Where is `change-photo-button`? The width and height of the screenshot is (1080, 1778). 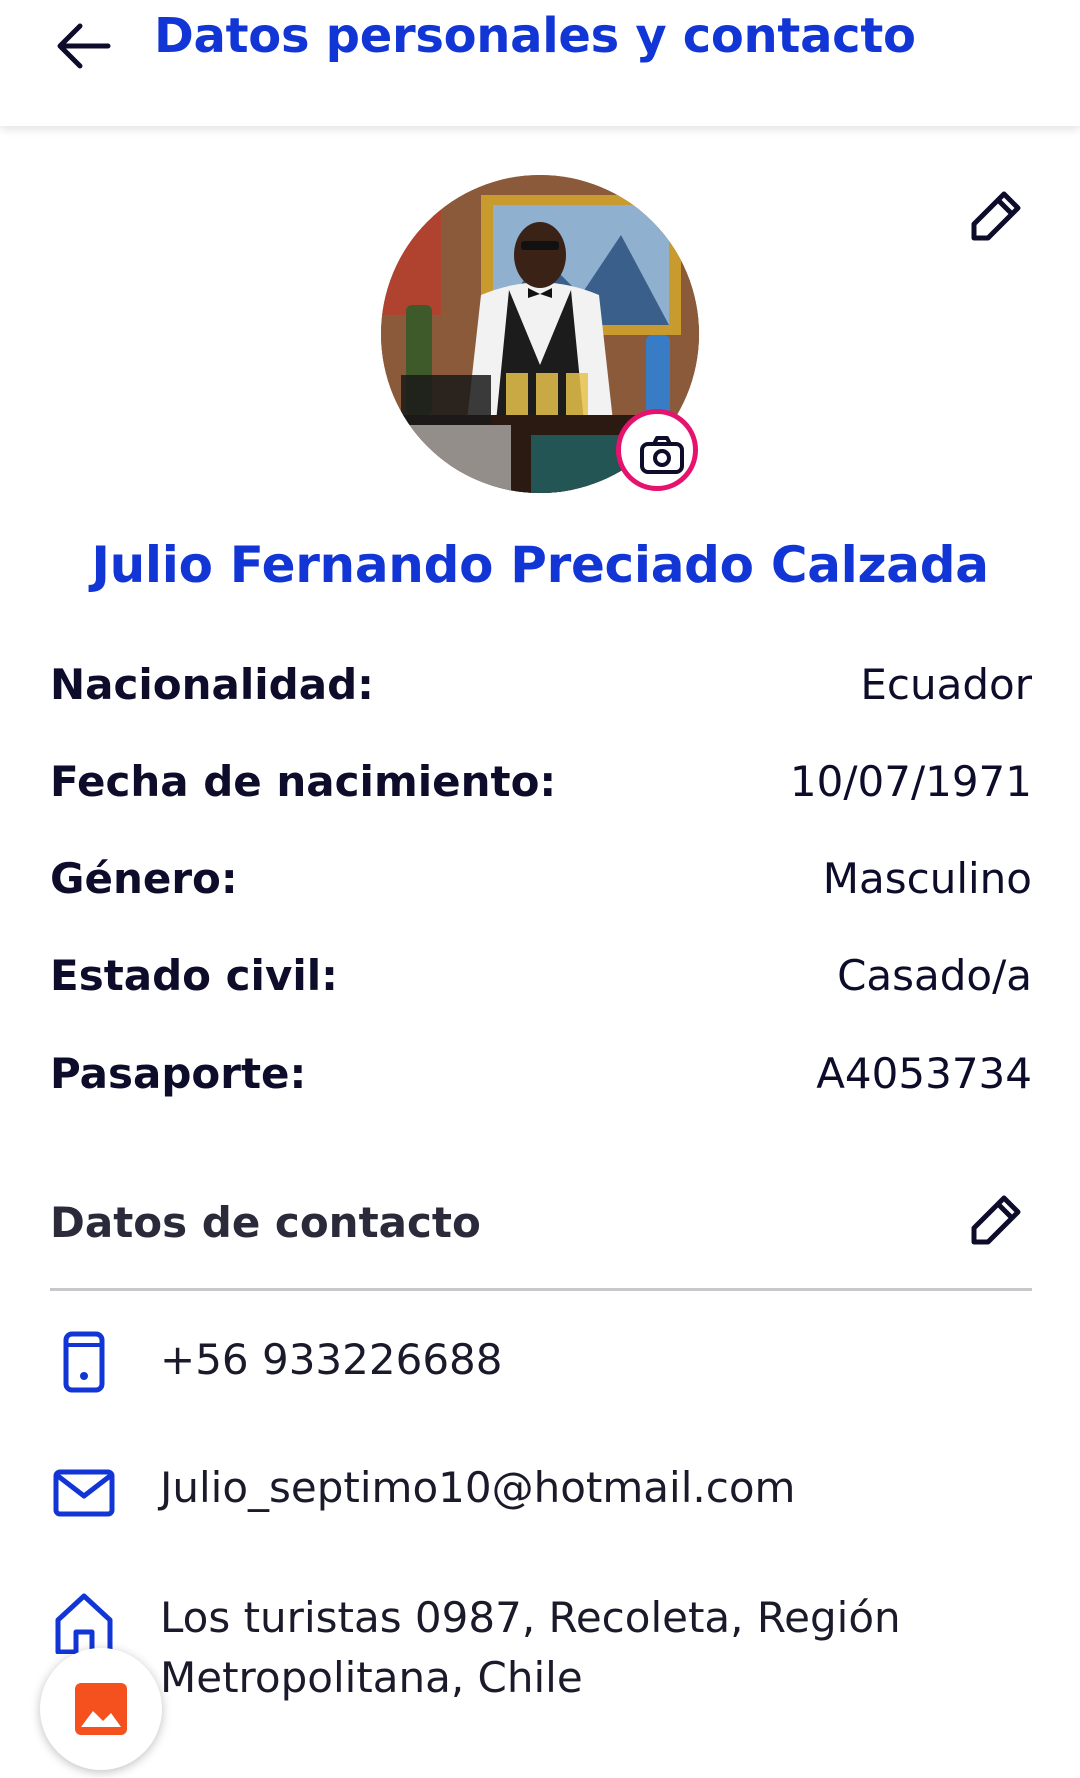 change-photo-button is located at coordinates (657, 450).